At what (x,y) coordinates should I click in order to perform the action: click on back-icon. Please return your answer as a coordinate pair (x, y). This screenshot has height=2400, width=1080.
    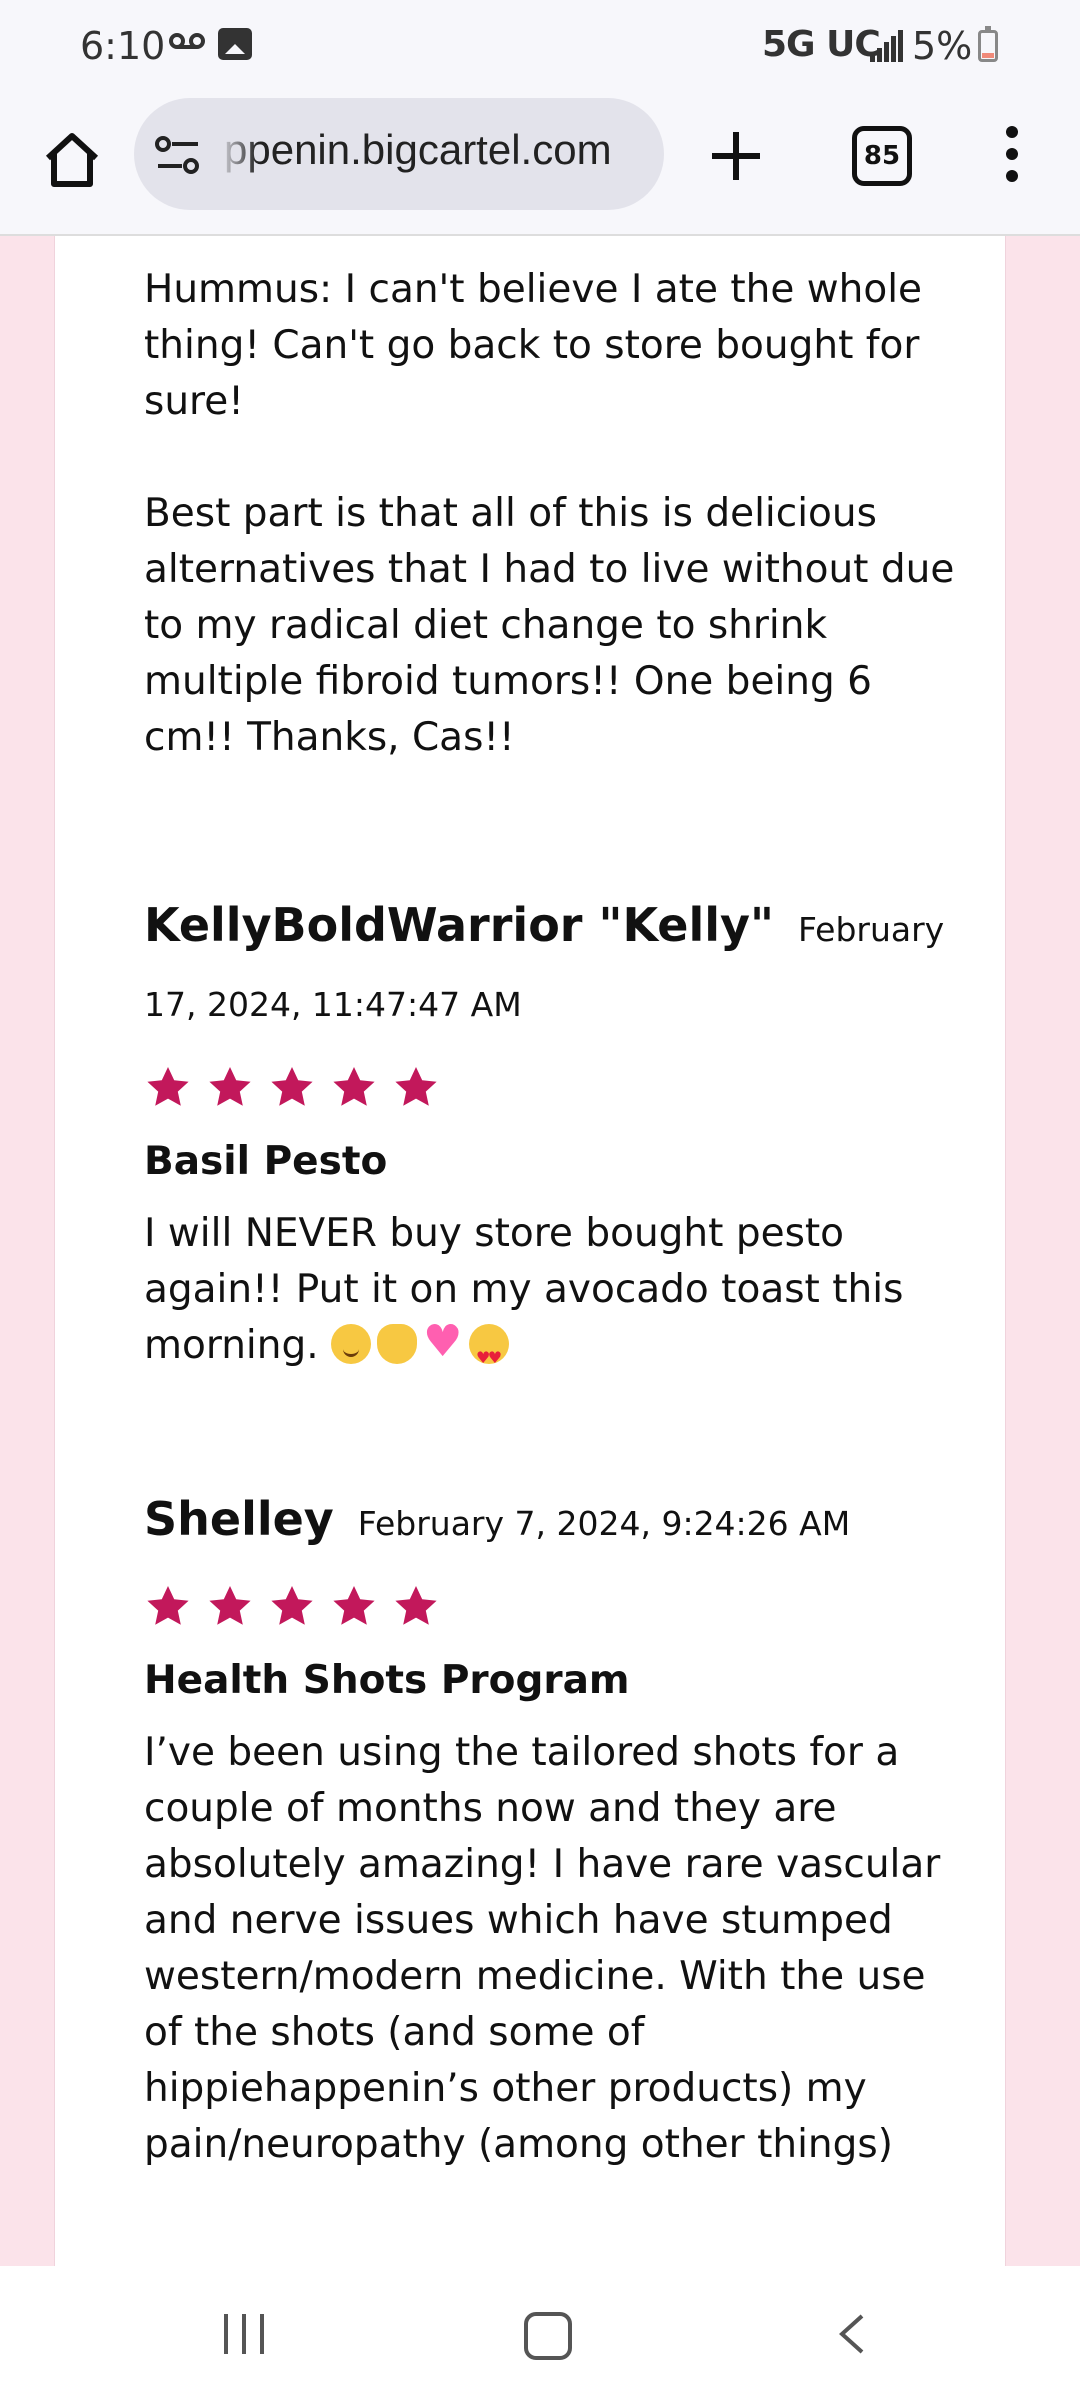
    Looking at the image, I should click on (851, 2334).